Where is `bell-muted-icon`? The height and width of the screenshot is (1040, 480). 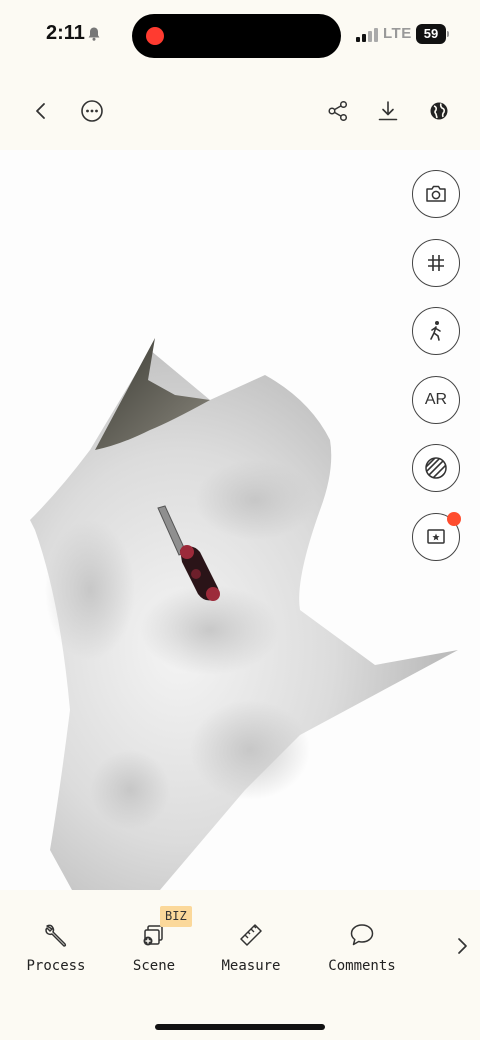 bell-muted-icon is located at coordinates (94, 34).